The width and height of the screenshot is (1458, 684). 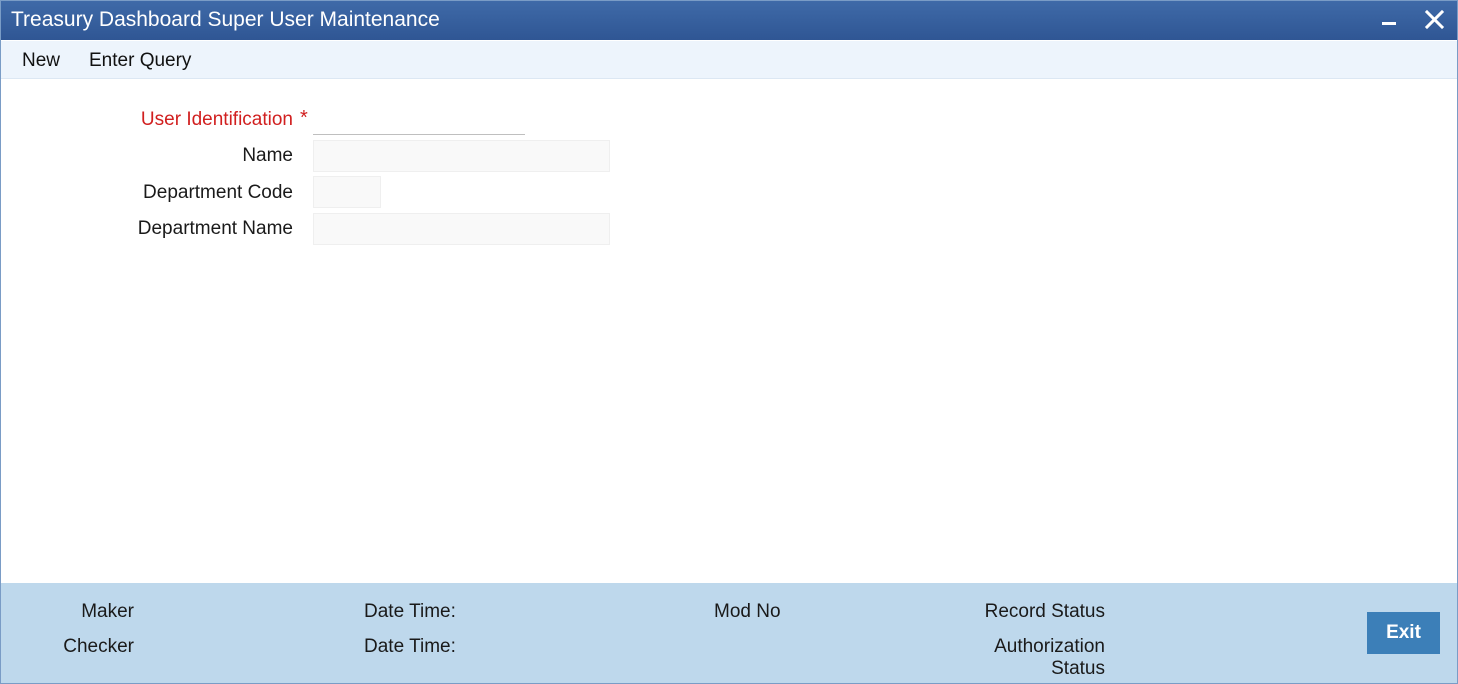 I want to click on exit-button: Exit, so click(x=1403, y=633).